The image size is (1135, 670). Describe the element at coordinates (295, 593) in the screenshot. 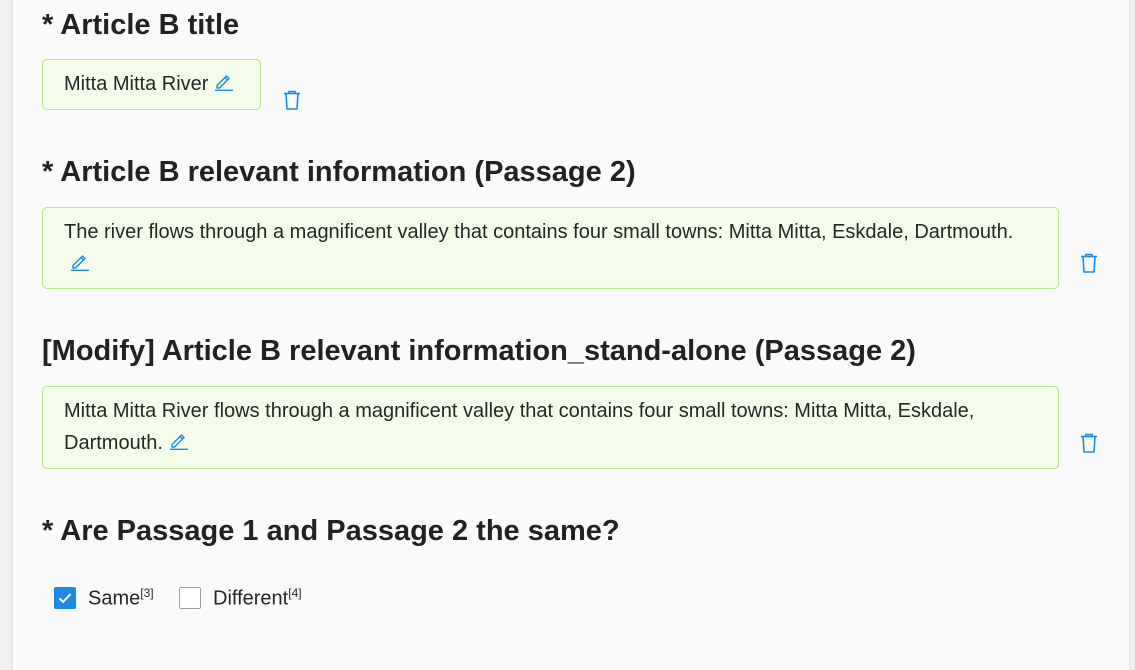

I see `different-footnote: [4]` at that location.